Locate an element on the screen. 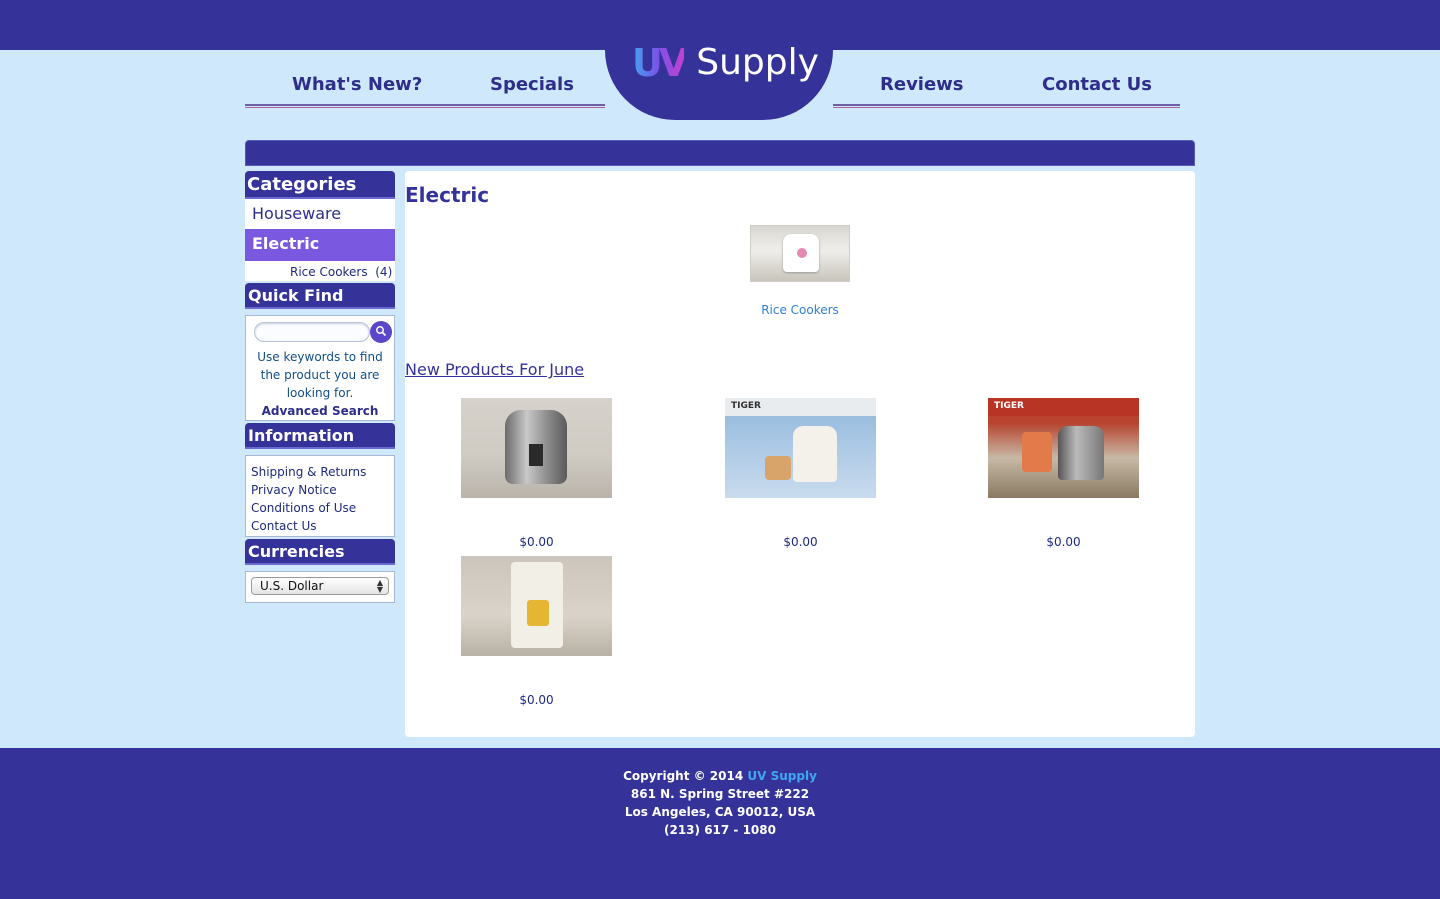 This screenshot has height=899, width=1440. categories-header: Categories is located at coordinates (320, 185).